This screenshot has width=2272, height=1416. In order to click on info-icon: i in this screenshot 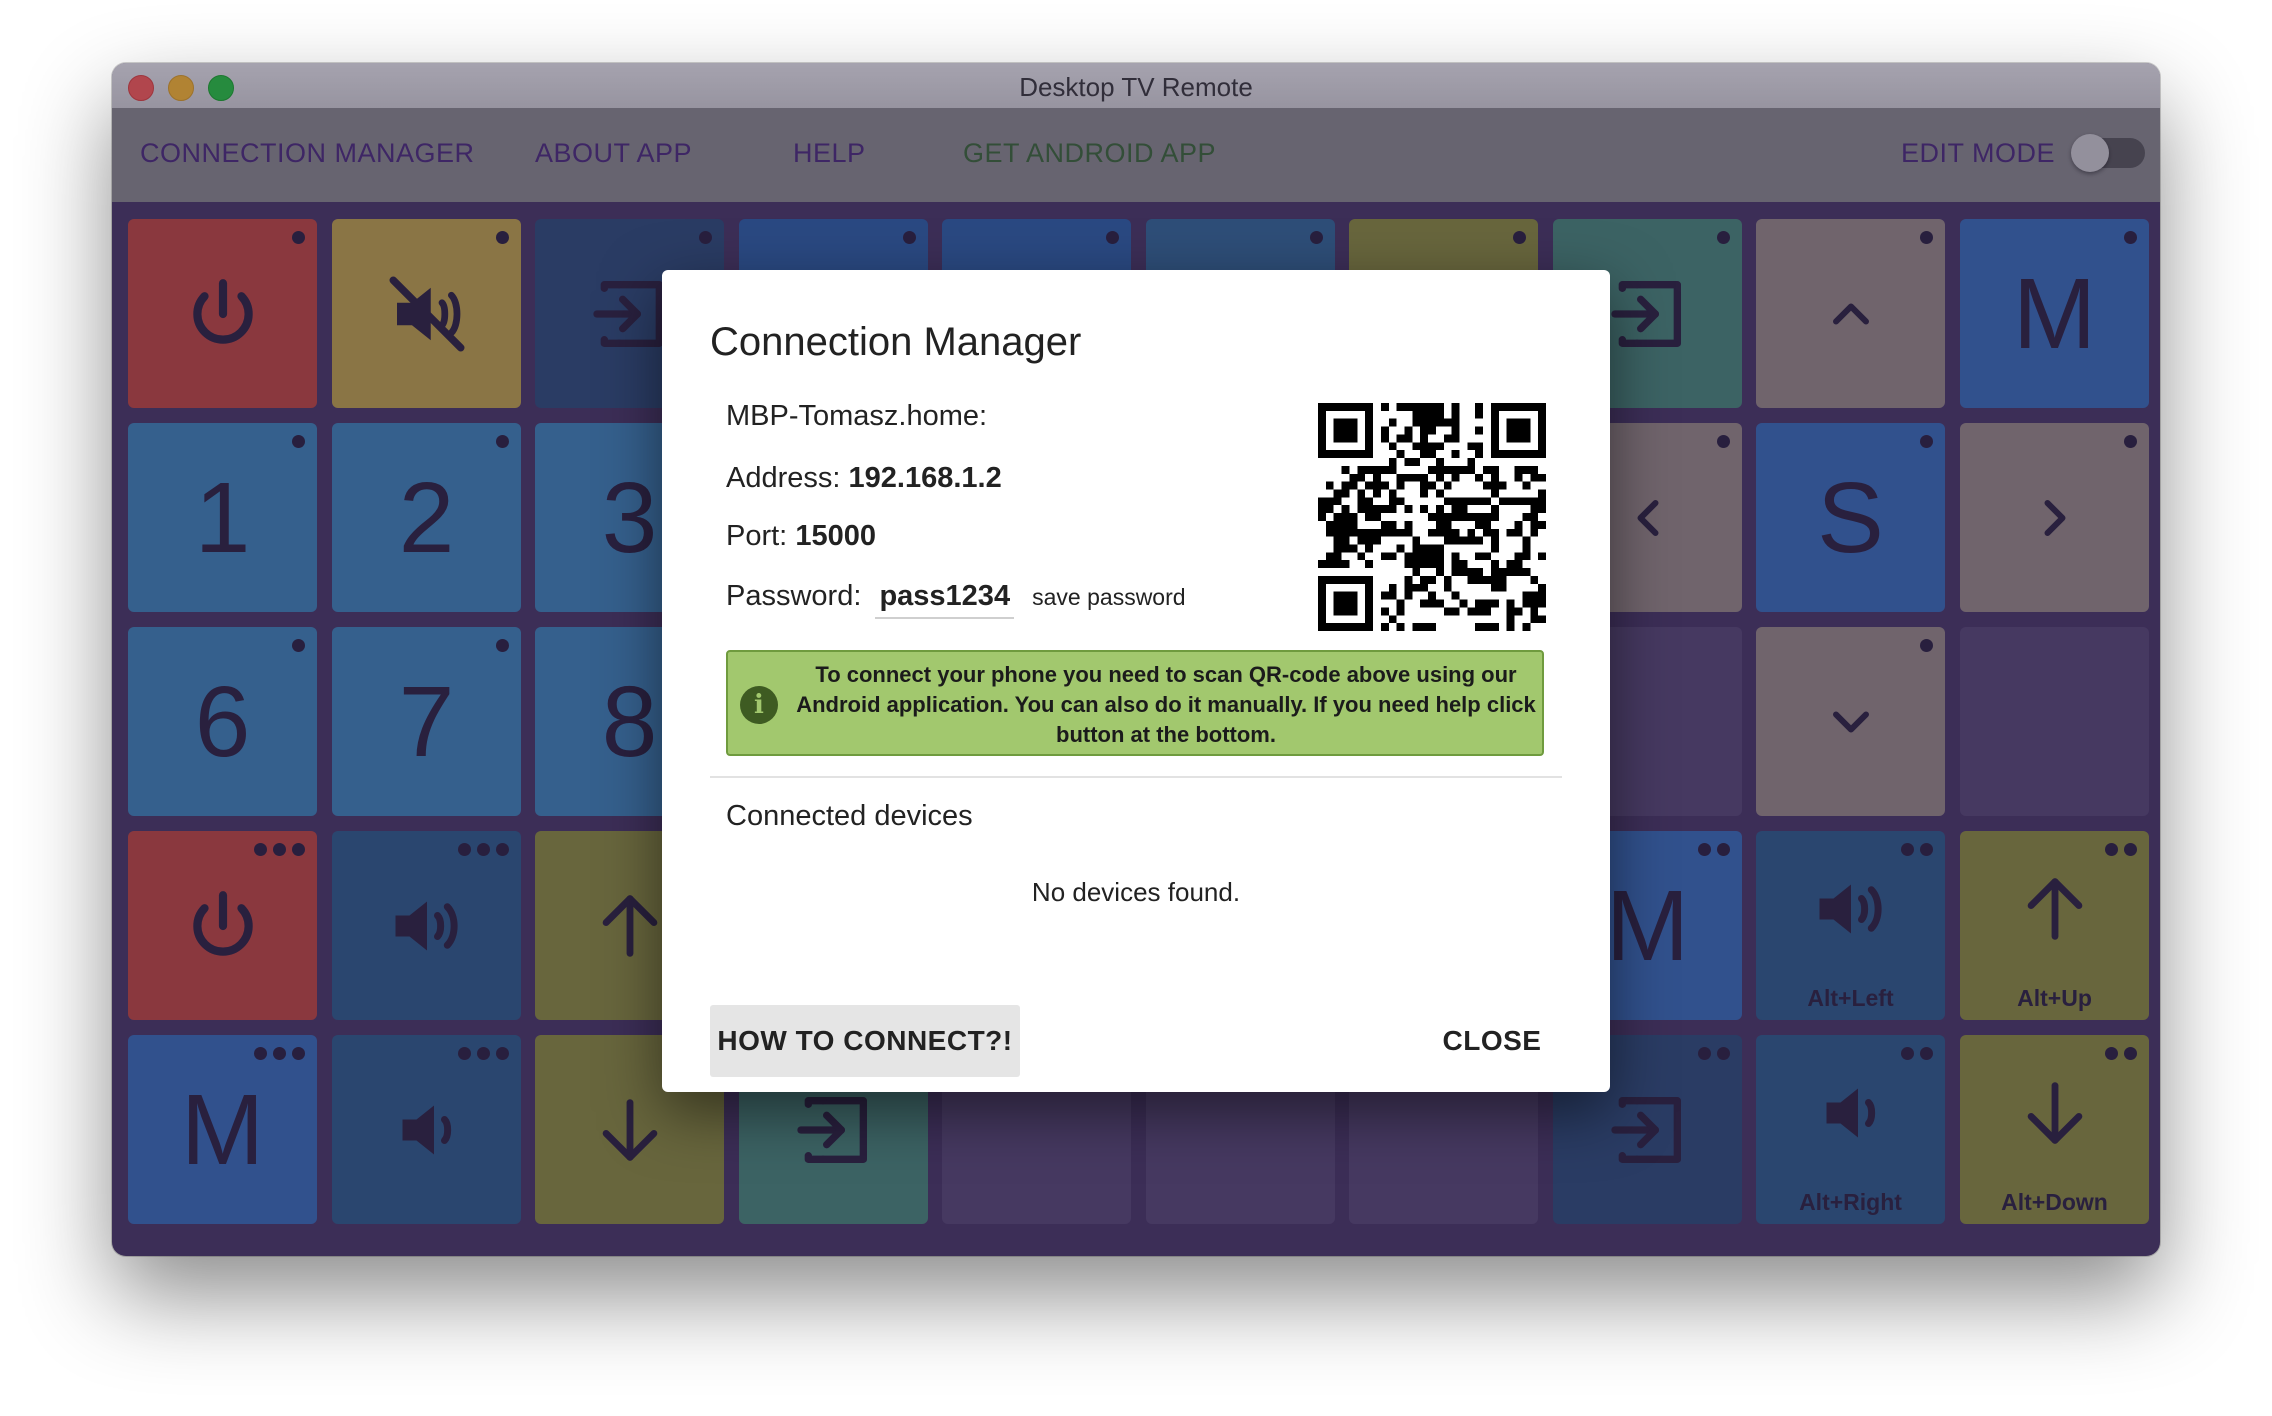, I will do `click(759, 705)`.